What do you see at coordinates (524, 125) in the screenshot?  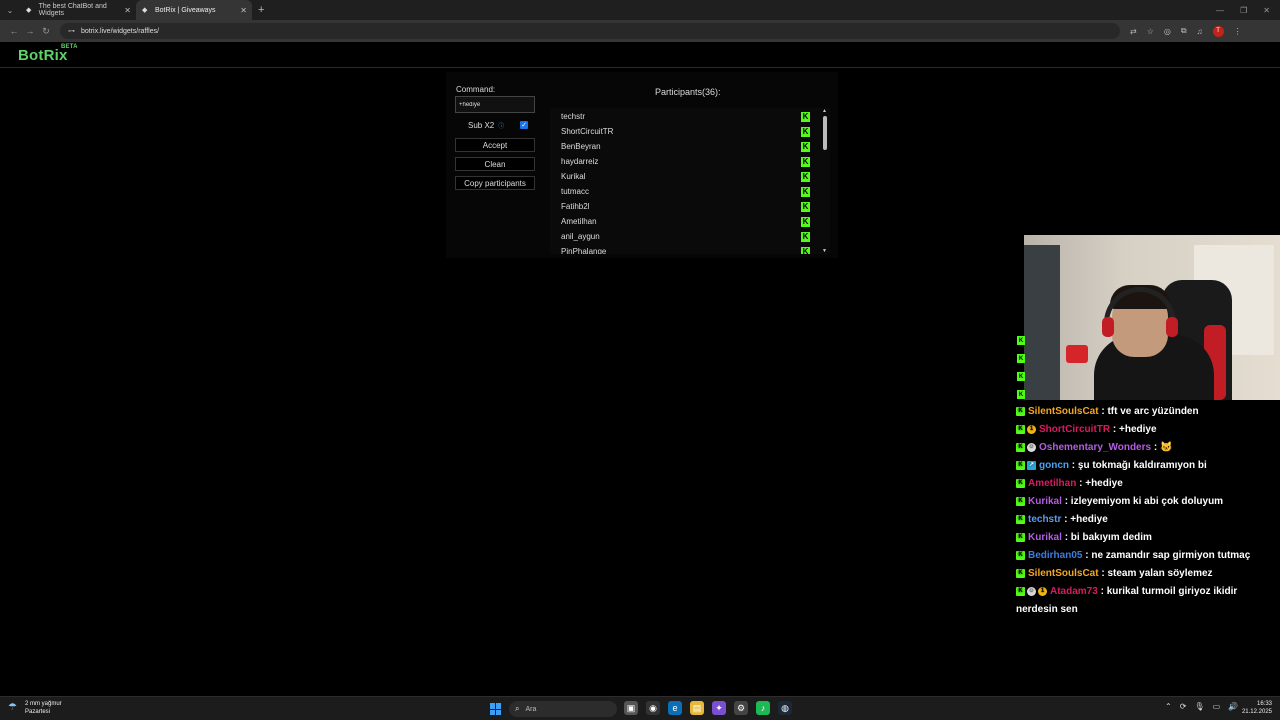 I see `sub-x2-checkbox: ✓` at bounding box center [524, 125].